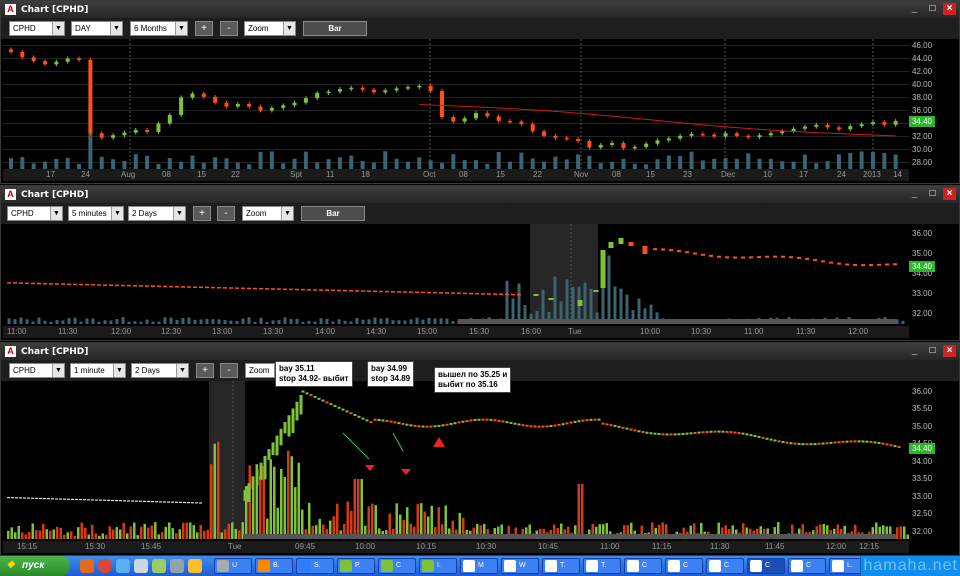 Image resolution: width=960 pixels, height=576 pixels. What do you see at coordinates (177, 566) in the screenshot?
I see `save-icon` at bounding box center [177, 566].